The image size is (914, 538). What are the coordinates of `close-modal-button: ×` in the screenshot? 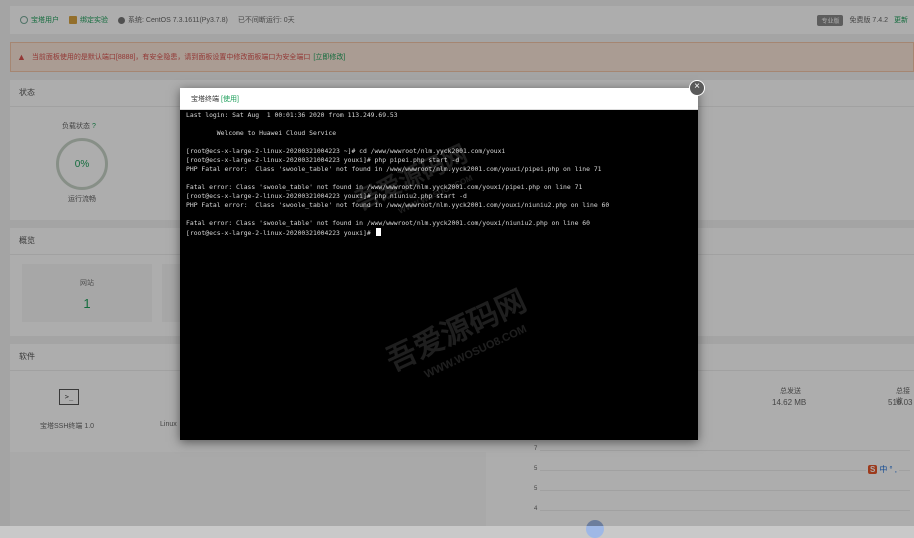 It's located at (697, 88).